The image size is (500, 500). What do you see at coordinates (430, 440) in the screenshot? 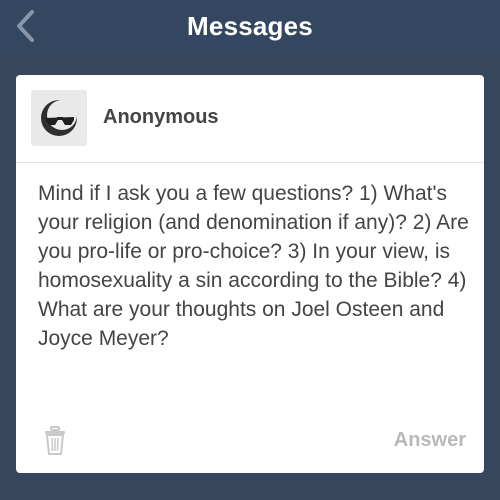
I see `answer-button: Answer` at bounding box center [430, 440].